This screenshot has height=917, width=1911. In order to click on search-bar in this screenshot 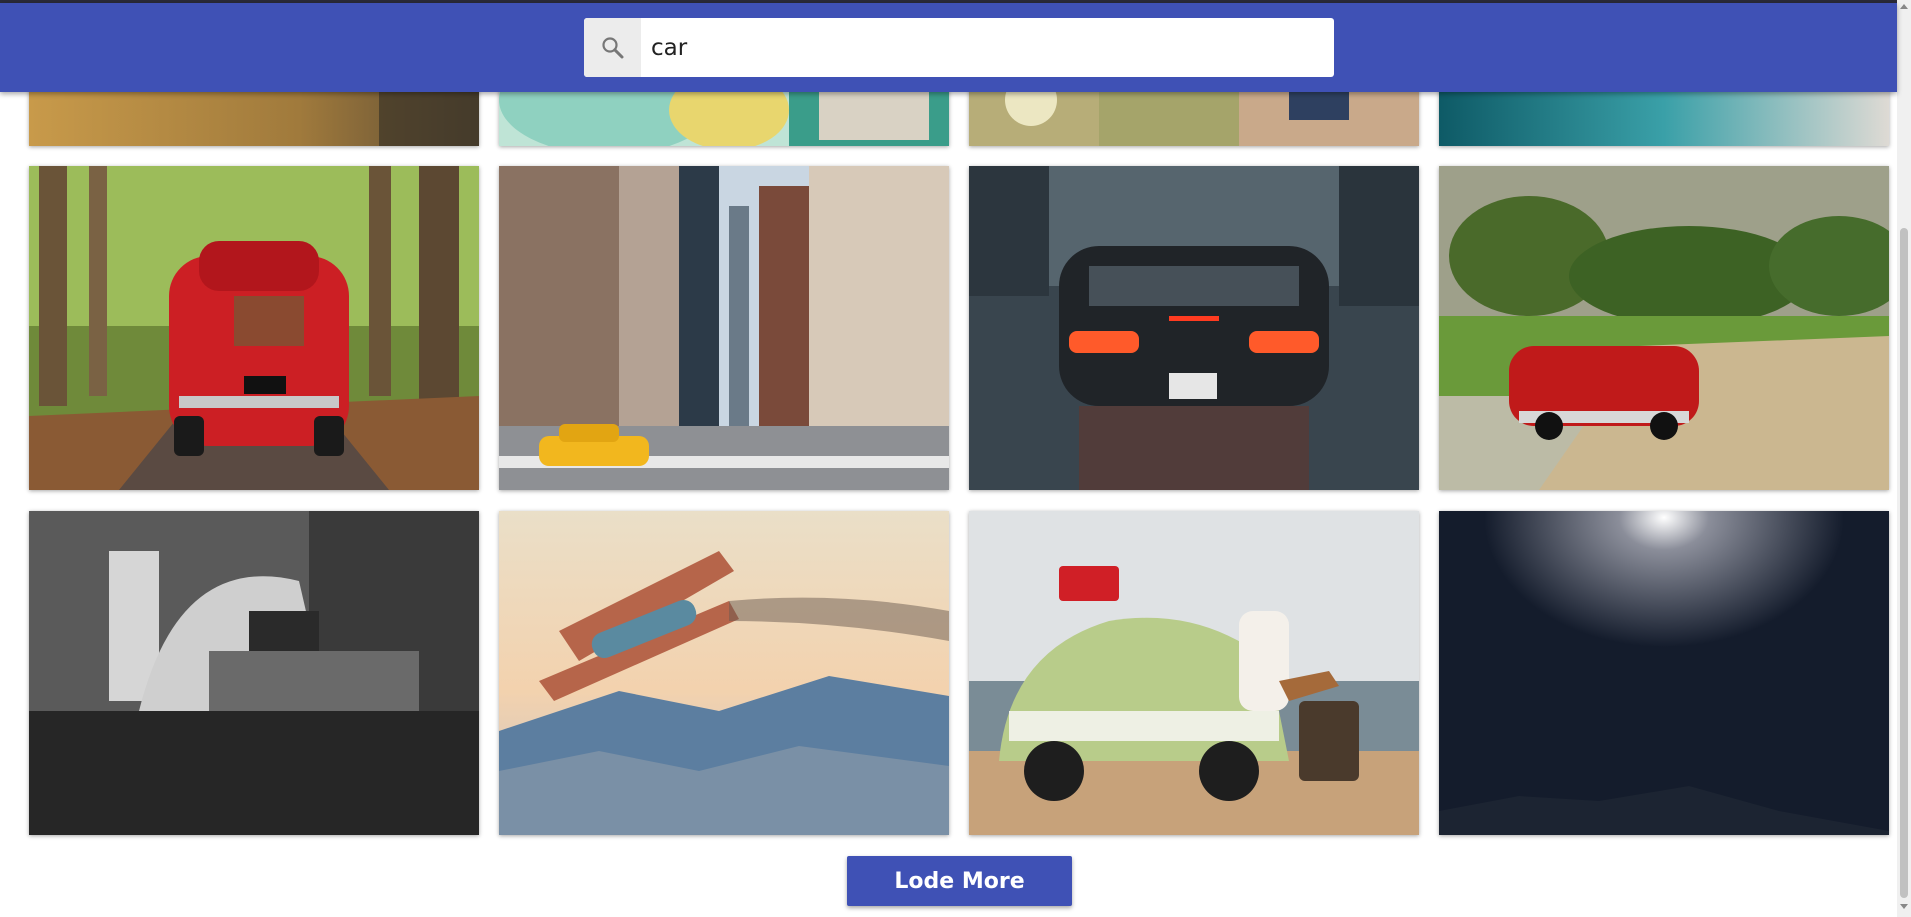, I will do `click(959, 47)`.